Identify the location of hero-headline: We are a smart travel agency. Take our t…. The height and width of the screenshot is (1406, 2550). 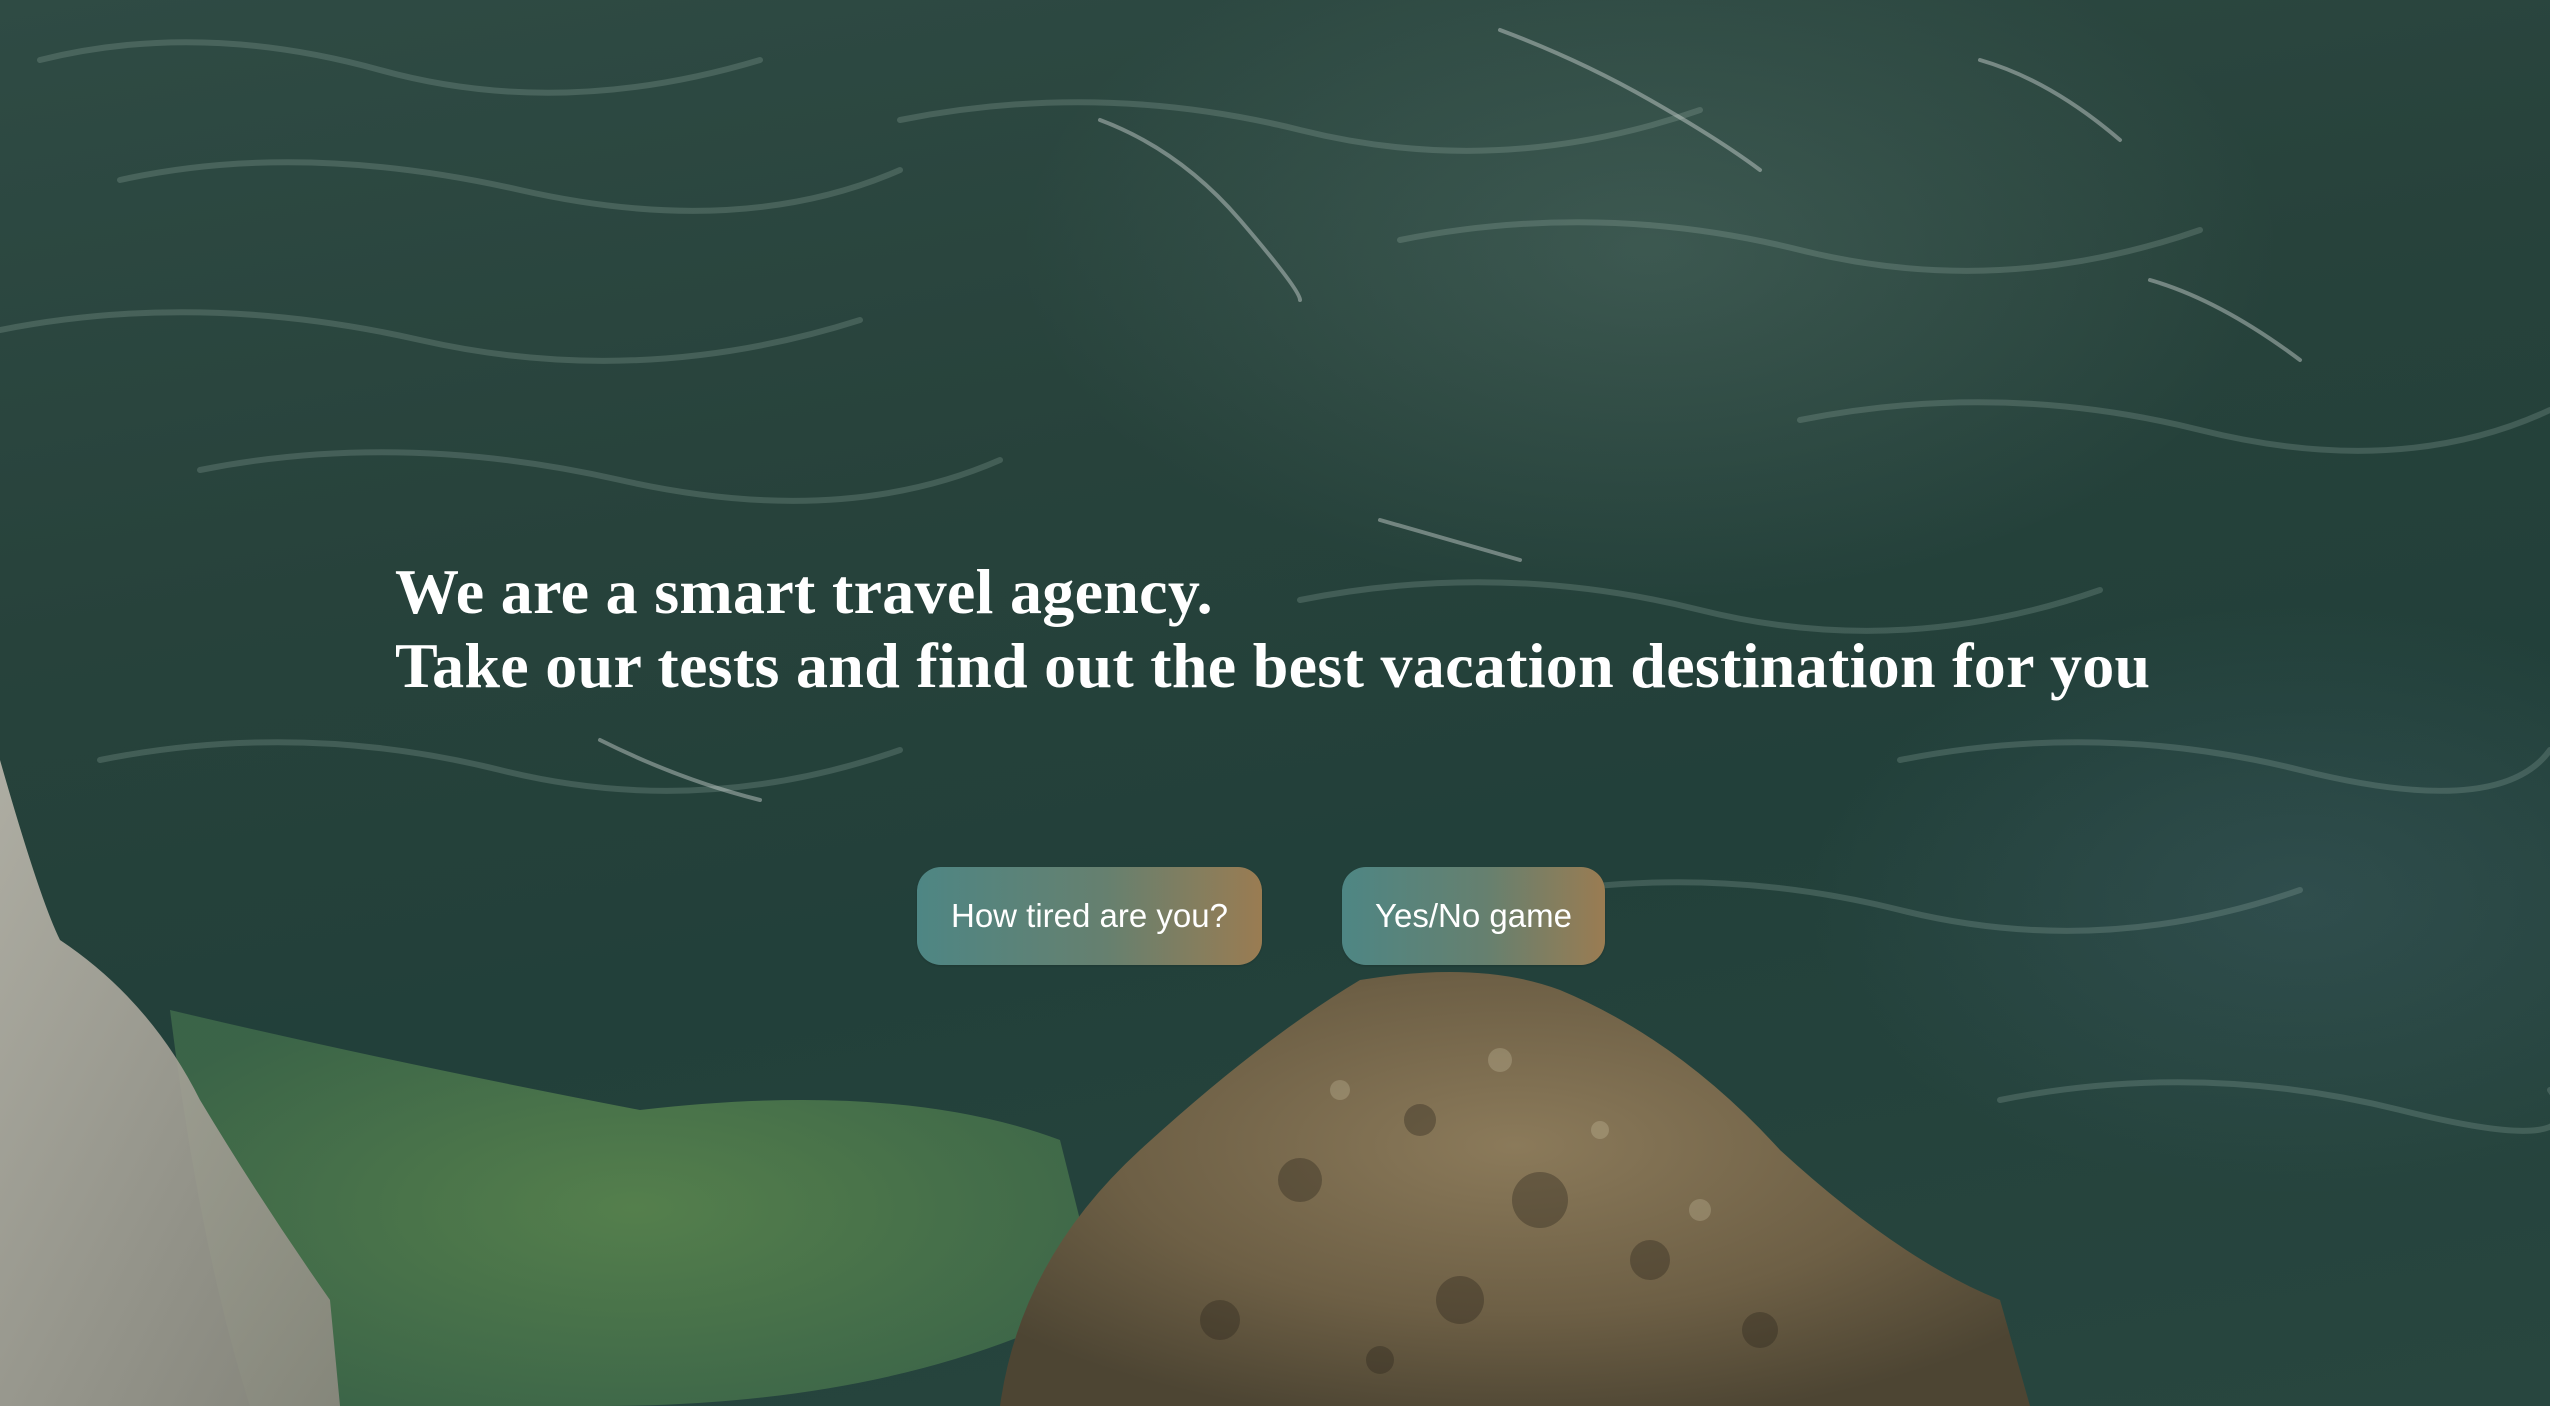
(1272, 629).